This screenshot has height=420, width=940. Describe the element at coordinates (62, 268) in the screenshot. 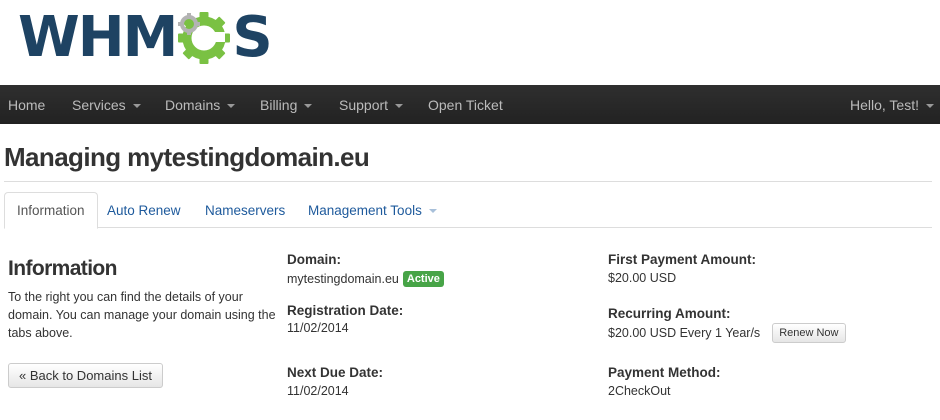

I see `information-heading: Information` at that location.